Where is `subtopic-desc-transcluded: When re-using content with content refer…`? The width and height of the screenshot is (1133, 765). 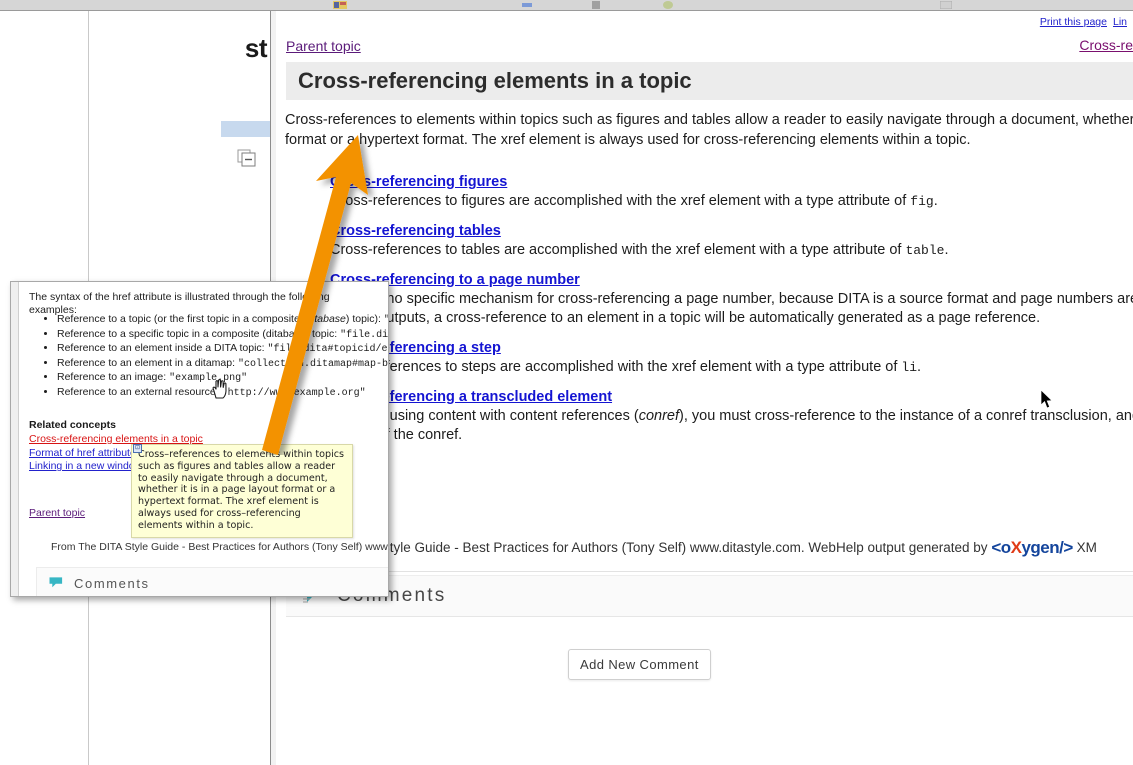 subtopic-desc-transcluded: When re-using content with content refer… is located at coordinates (731, 426).